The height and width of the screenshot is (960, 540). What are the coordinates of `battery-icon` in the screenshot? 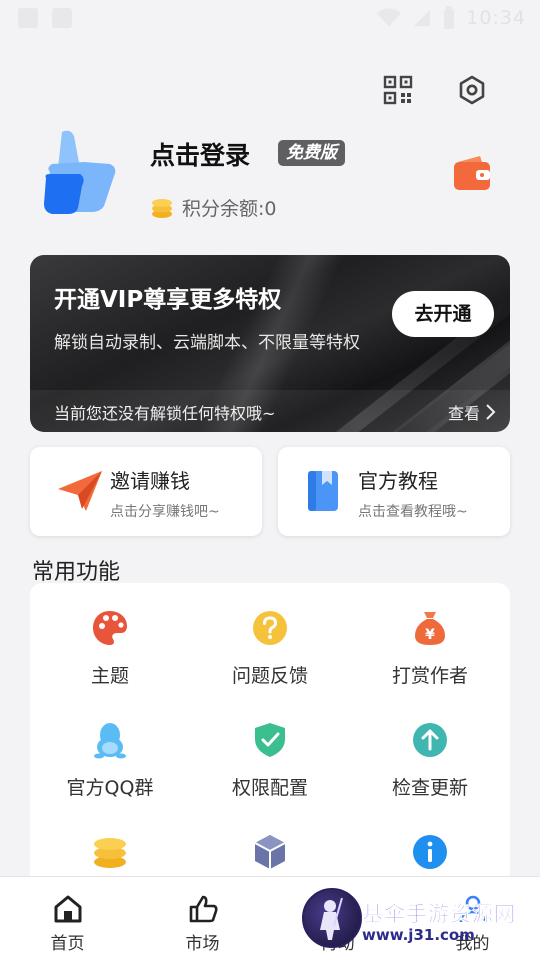 It's located at (449, 17).